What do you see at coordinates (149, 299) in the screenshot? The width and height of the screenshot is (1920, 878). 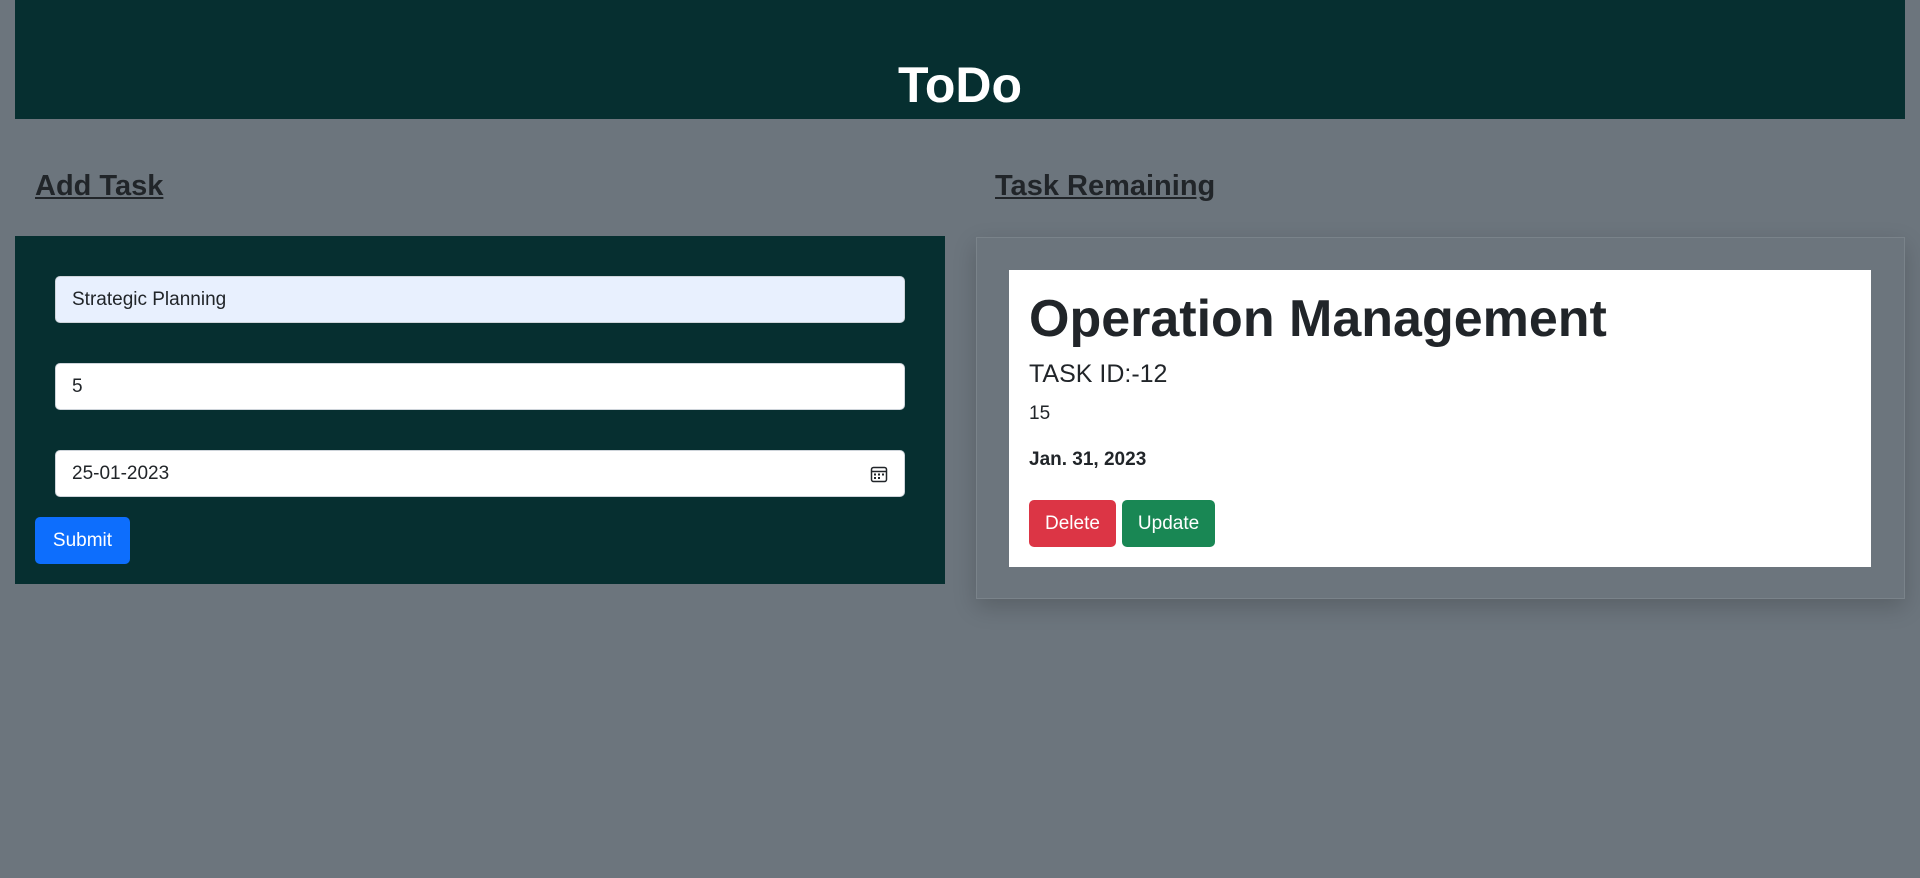 I see `task-name-value: Strategic Planning` at bounding box center [149, 299].